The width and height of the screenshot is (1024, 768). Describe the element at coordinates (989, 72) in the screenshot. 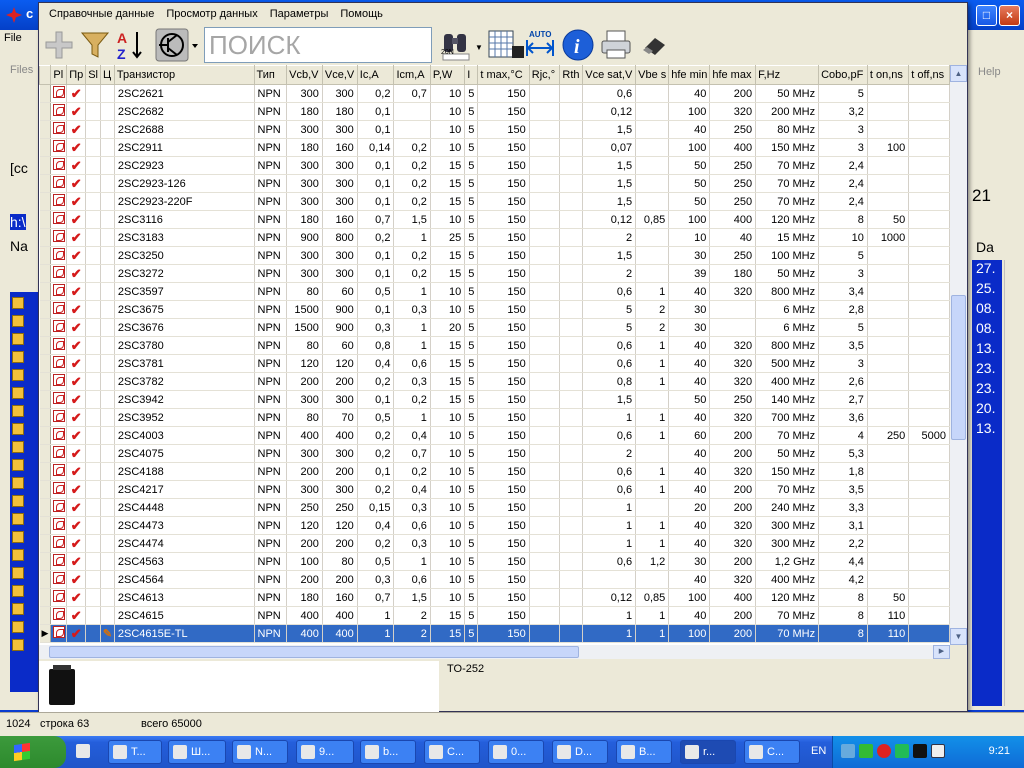

I see `bg-menu-help: Help` at that location.